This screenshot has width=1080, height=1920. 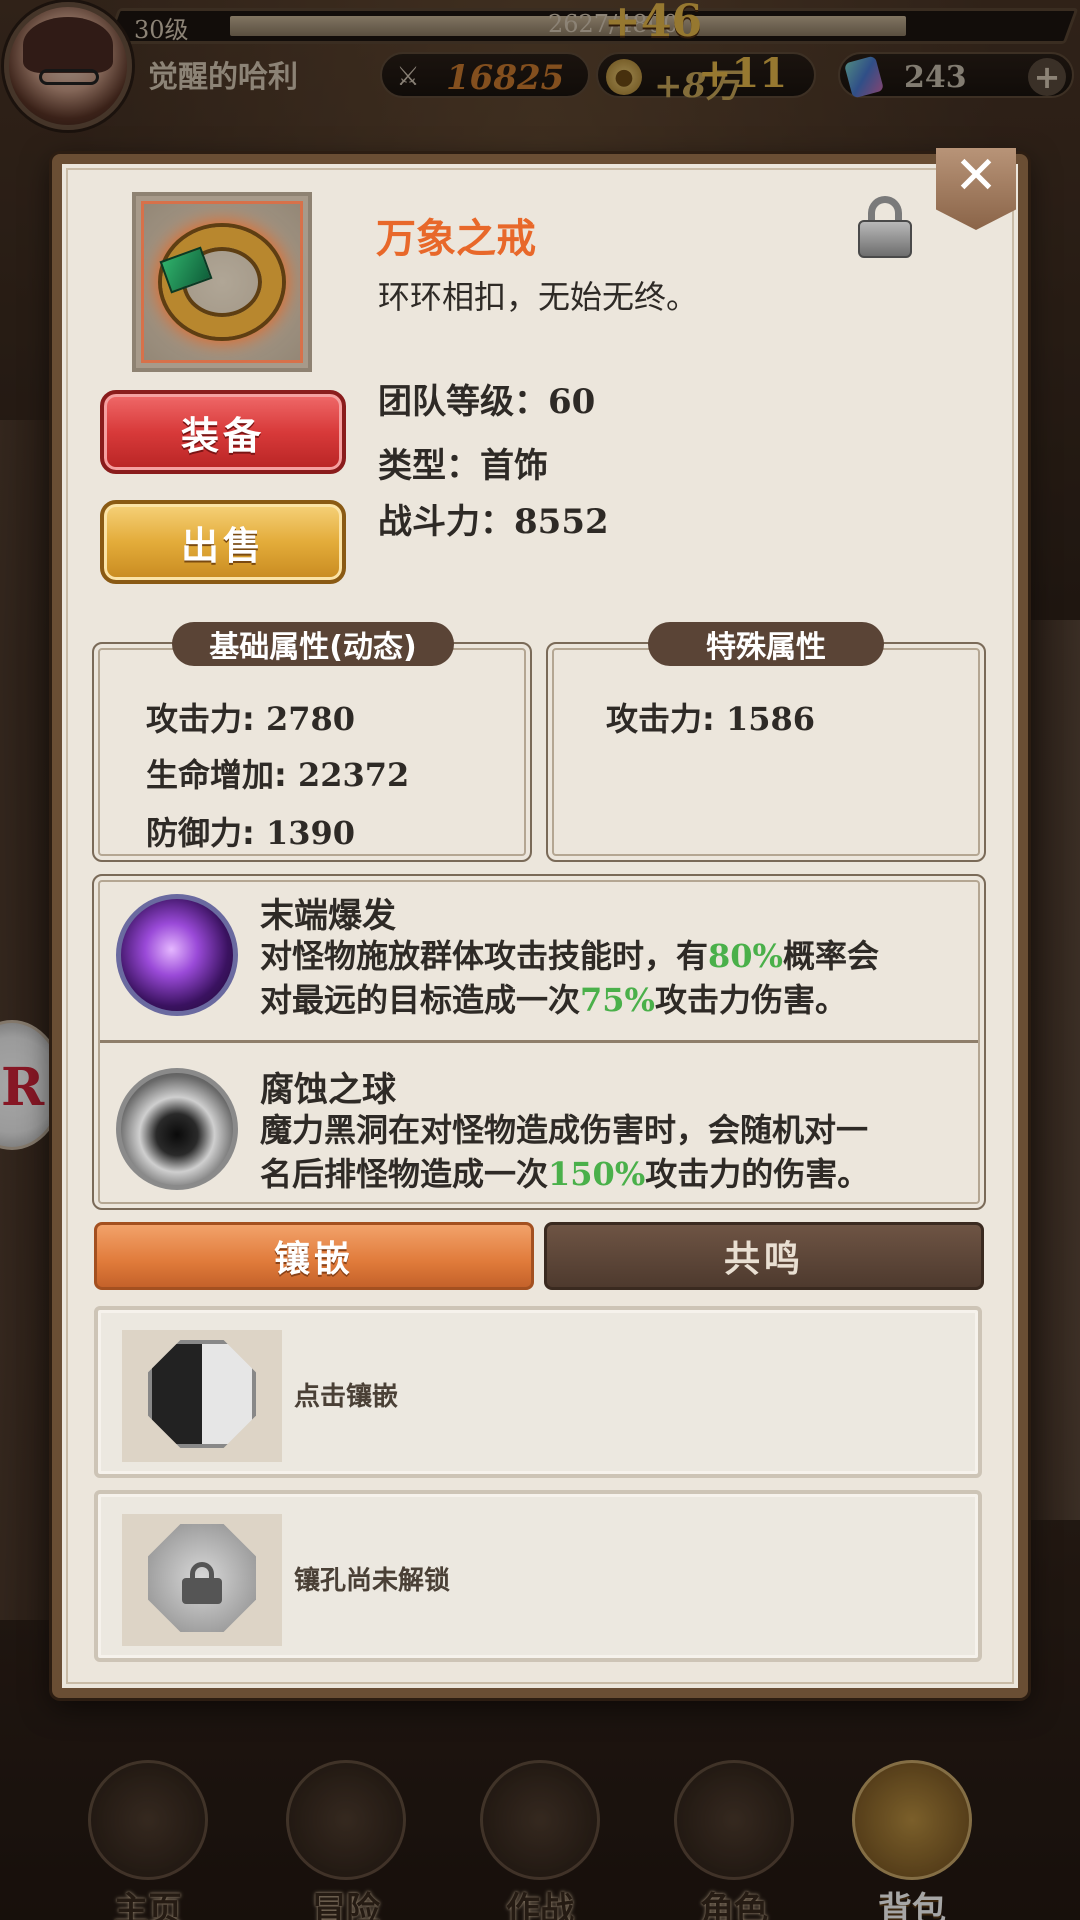 What do you see at coordinates (976, 176) in the screenshot?
I see `close-icon: ✕` at bounding box center [976, 176].